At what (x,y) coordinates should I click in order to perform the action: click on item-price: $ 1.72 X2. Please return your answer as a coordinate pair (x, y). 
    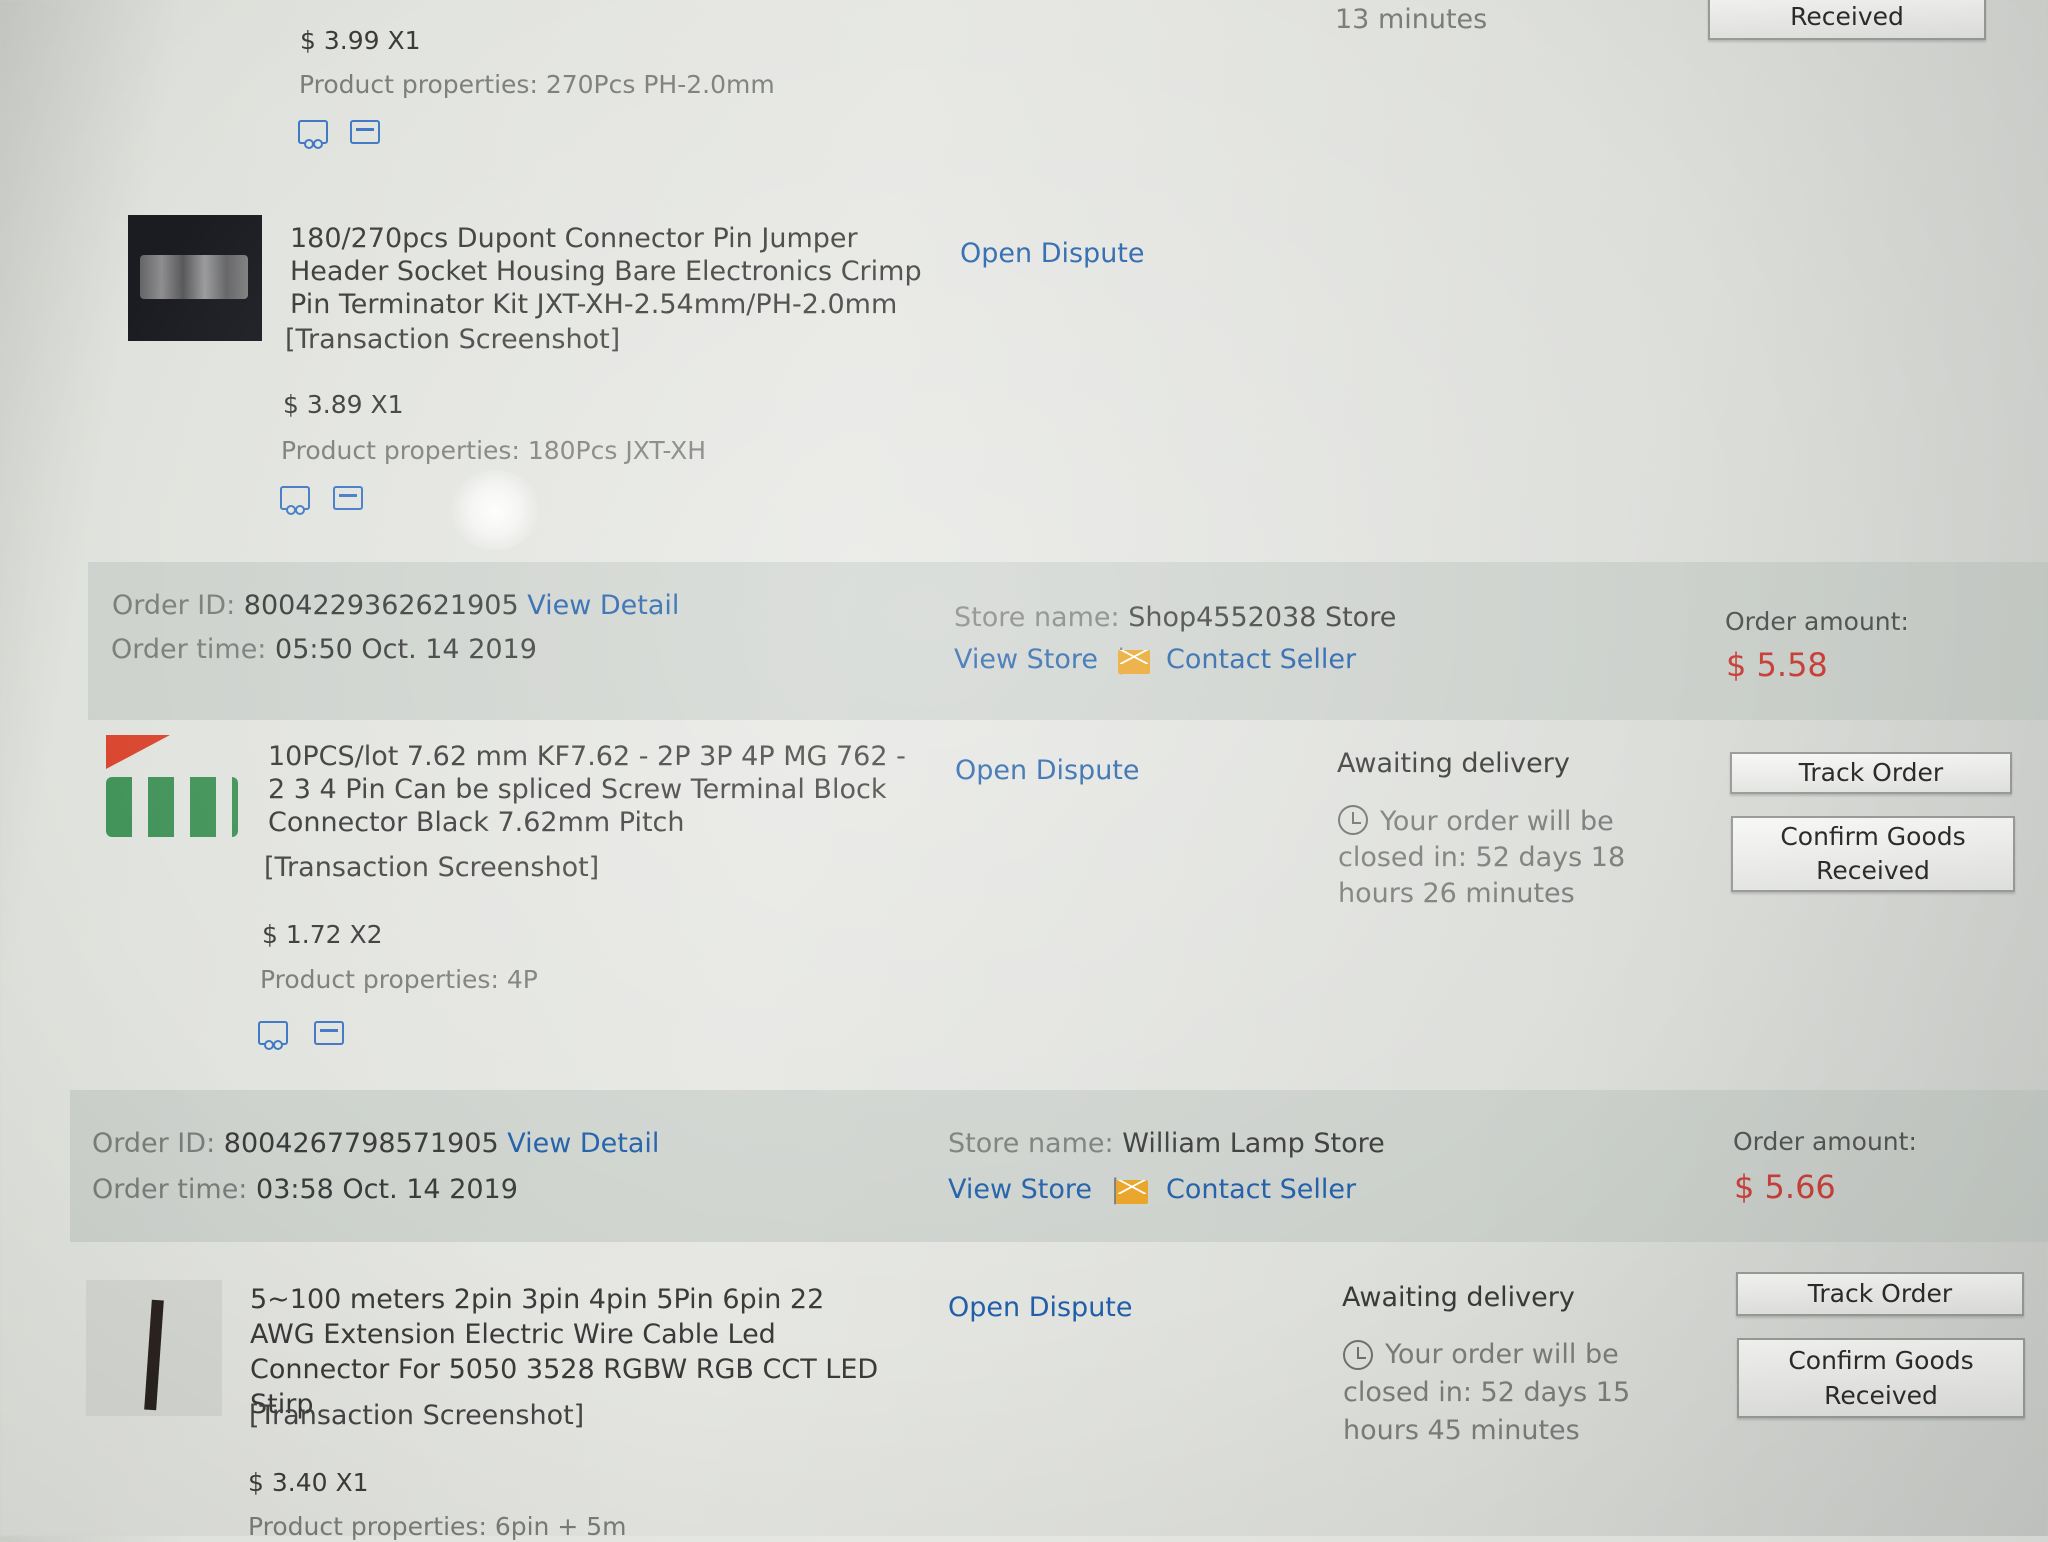
    Looking at the image, I should click on (322, 934).